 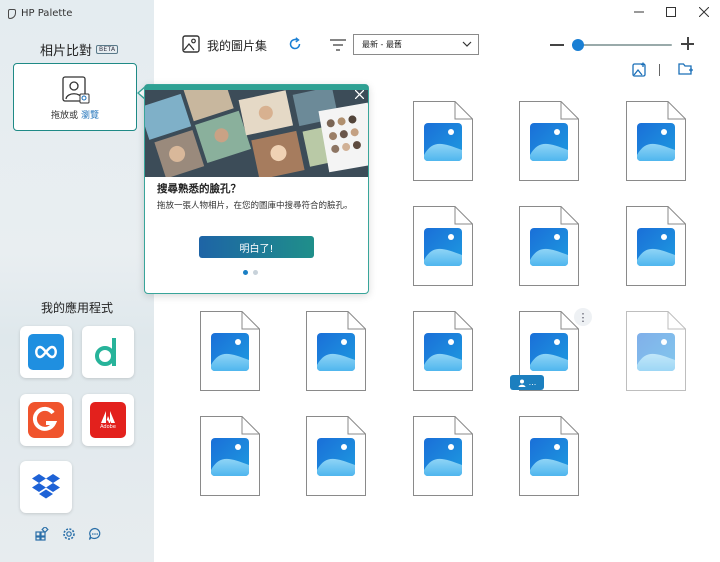 I want to click on app-tile-adobe: Adobe, so click(x=108, y=420).